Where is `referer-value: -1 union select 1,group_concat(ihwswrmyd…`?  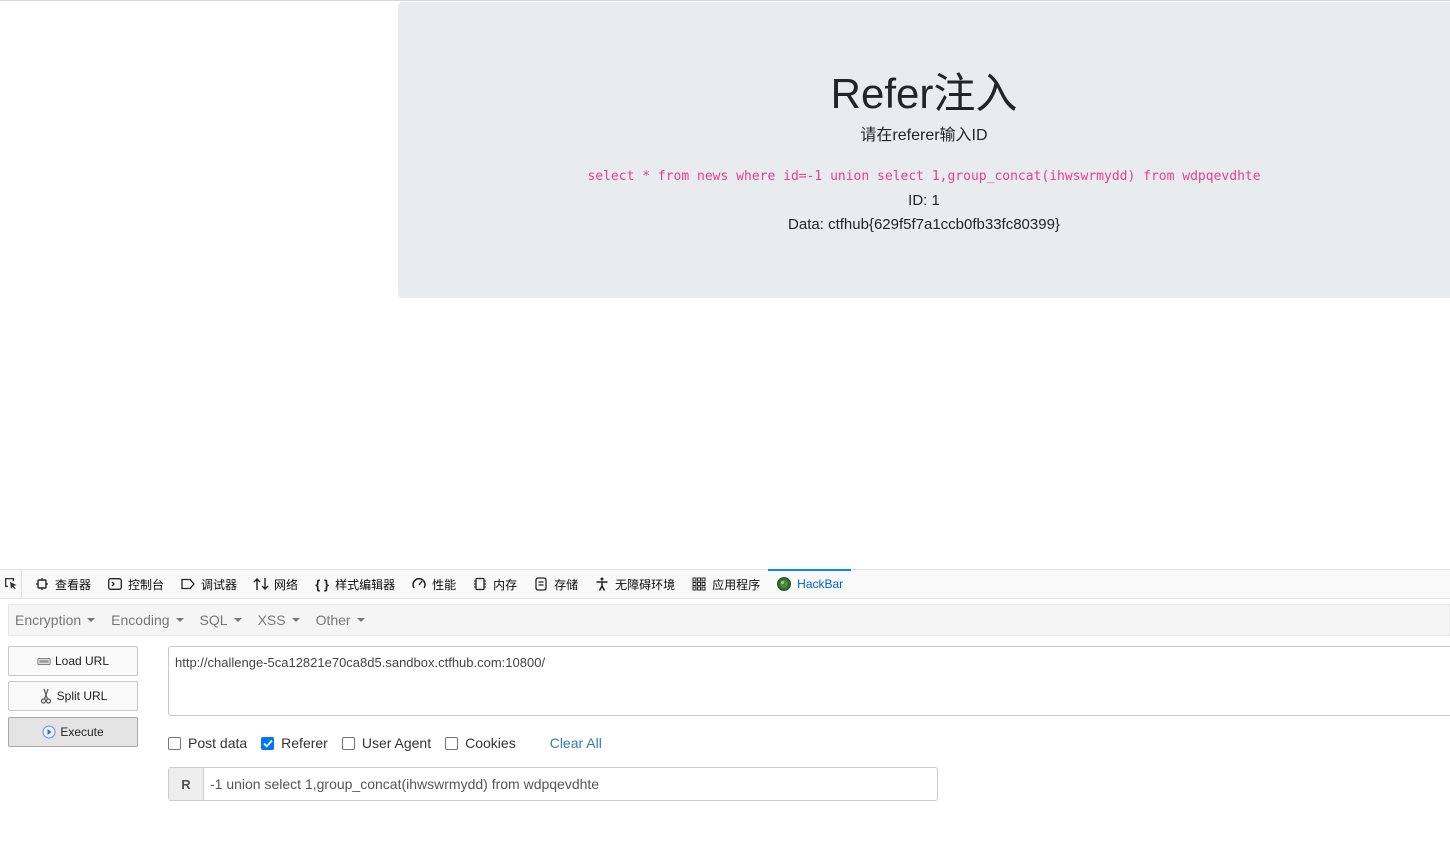 referer-value: -1 union select 1,group_concat(ihwswrmyd… is located at coordinates (405, 784).